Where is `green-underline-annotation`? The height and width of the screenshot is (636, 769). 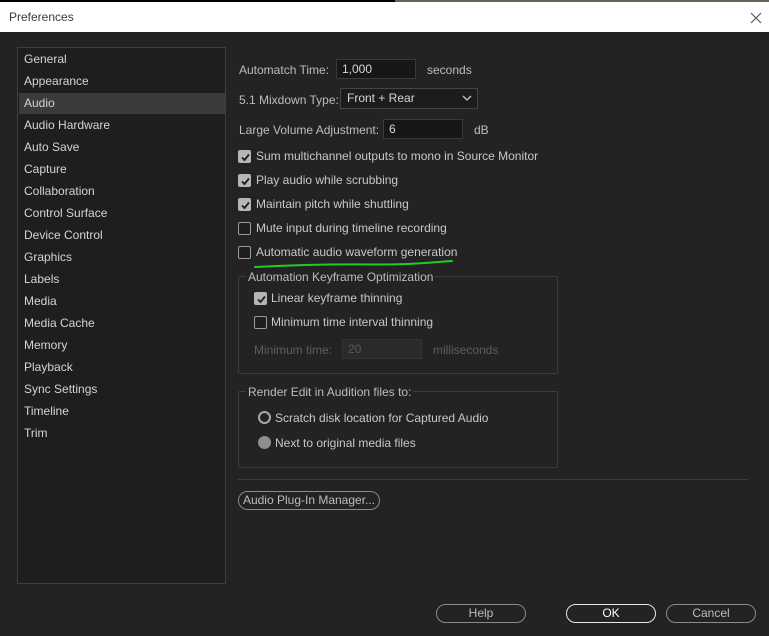 green-underline-annotation is located at coordinates (353, 264).